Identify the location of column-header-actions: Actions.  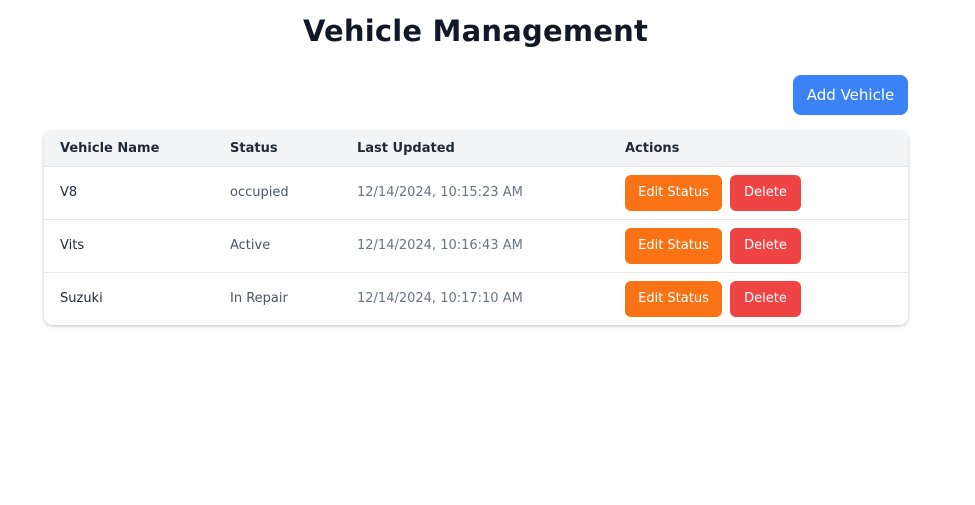
(652, 148).